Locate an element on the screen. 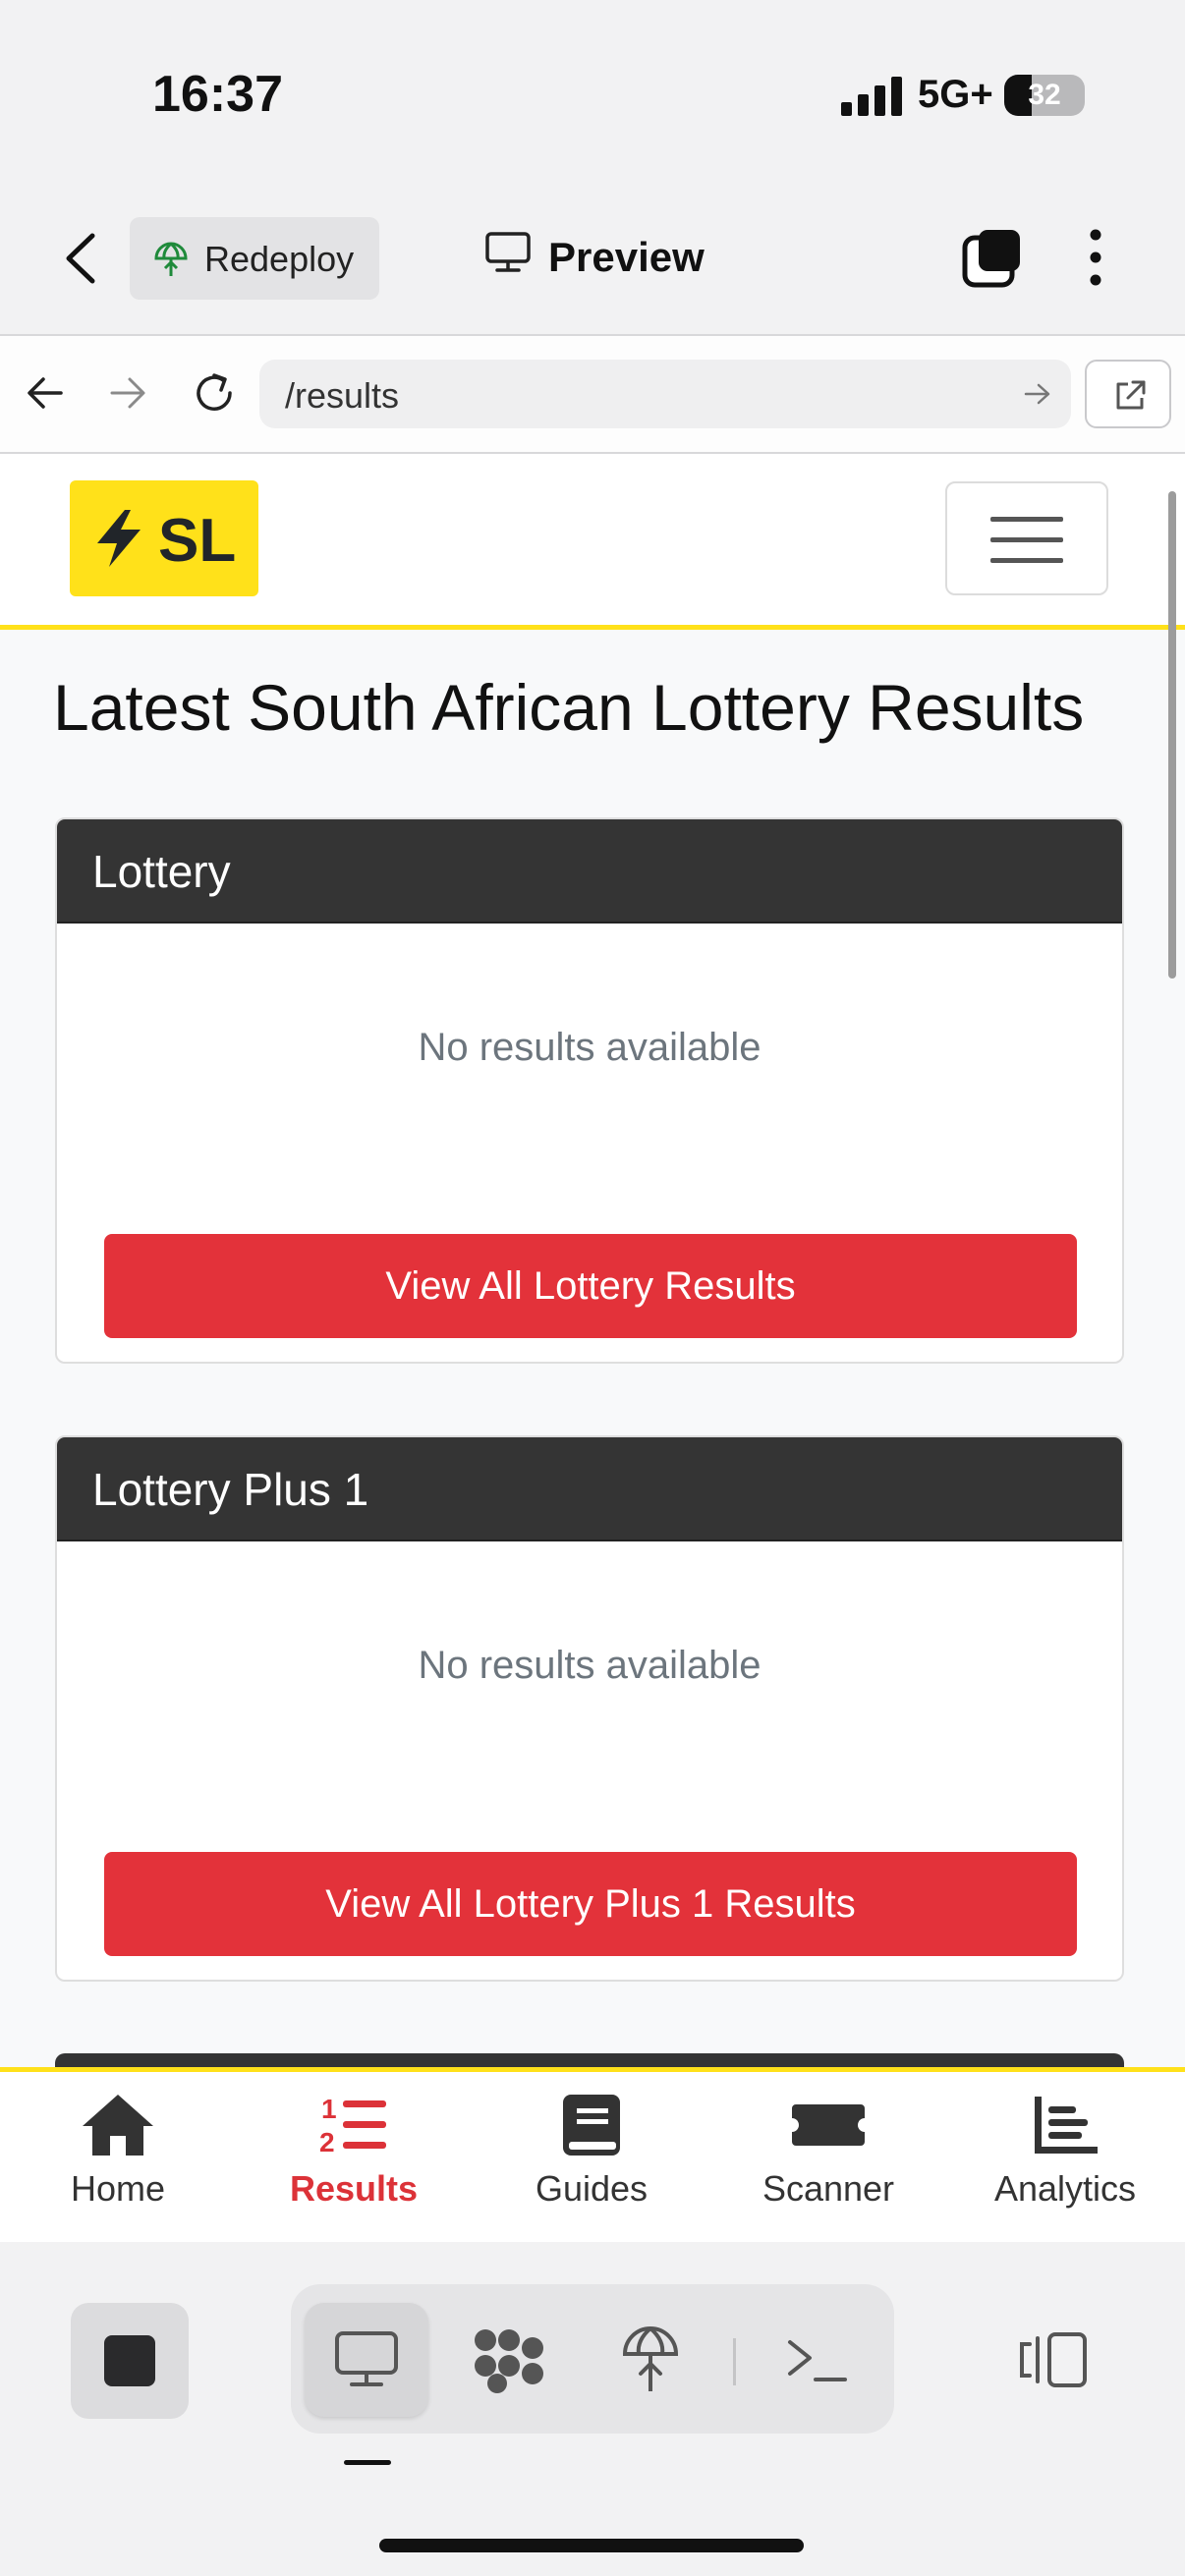 The image size is (1185, 2576). network-type: 5G+ is located at coordinates (956, 94).